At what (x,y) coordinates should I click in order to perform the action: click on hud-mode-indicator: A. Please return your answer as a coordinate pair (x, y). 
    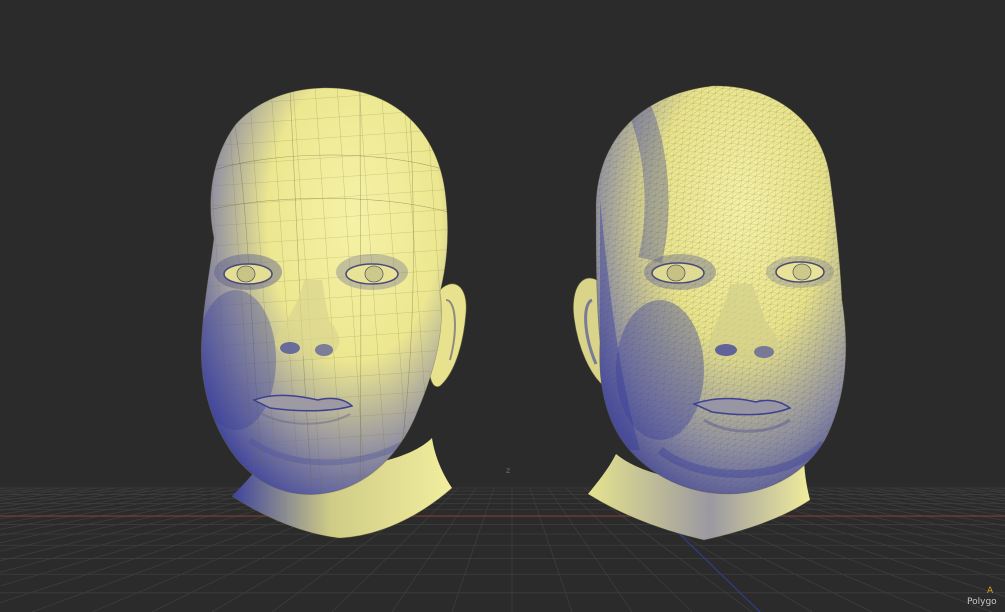
    Looking at the image, I should click on (990, 591).